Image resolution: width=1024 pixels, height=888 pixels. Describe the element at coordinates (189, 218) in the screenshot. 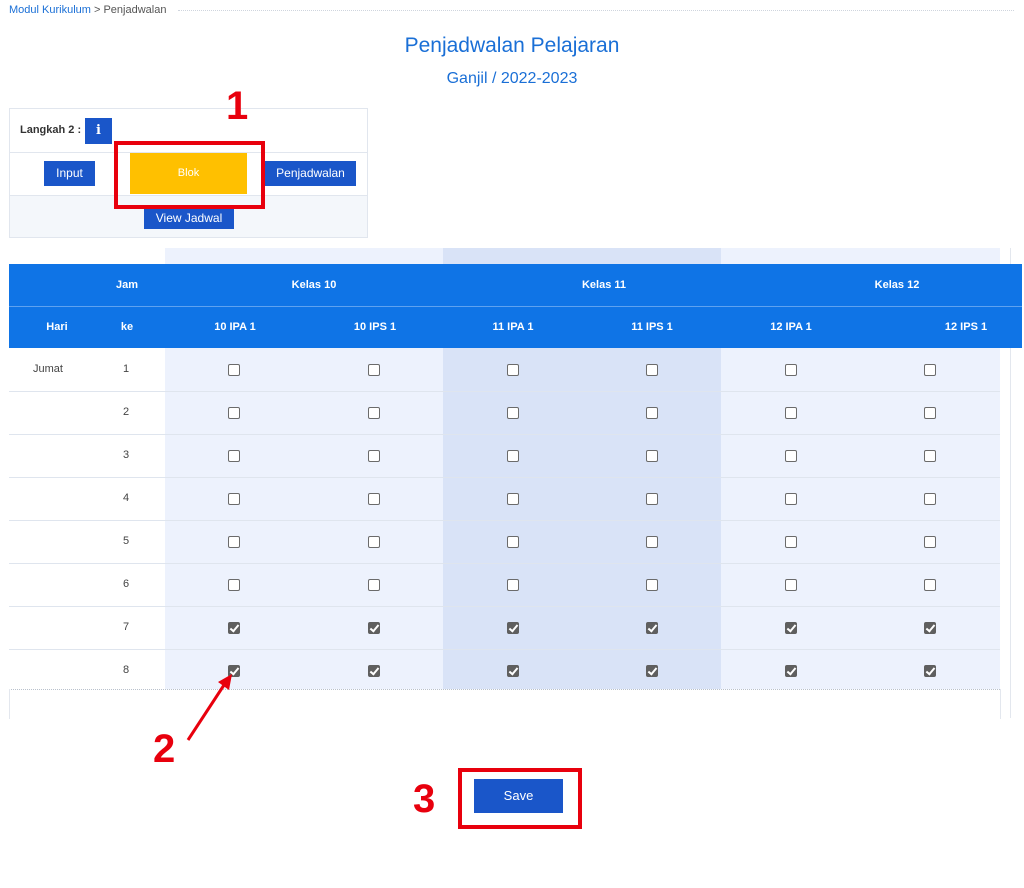

I see `view-jadwal-button: View Jadwal` at that location.